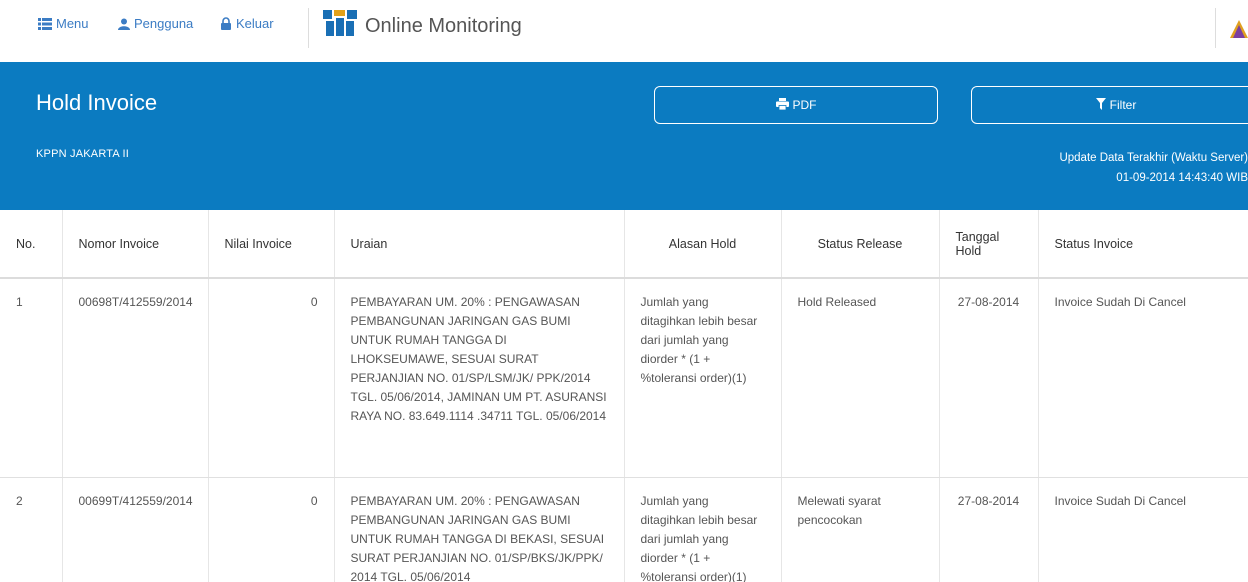  Describe the element at coordinates (135, 529) in the screenshot. I see `cell-nomor-invoice: 00699T/412559/2014` at that location.